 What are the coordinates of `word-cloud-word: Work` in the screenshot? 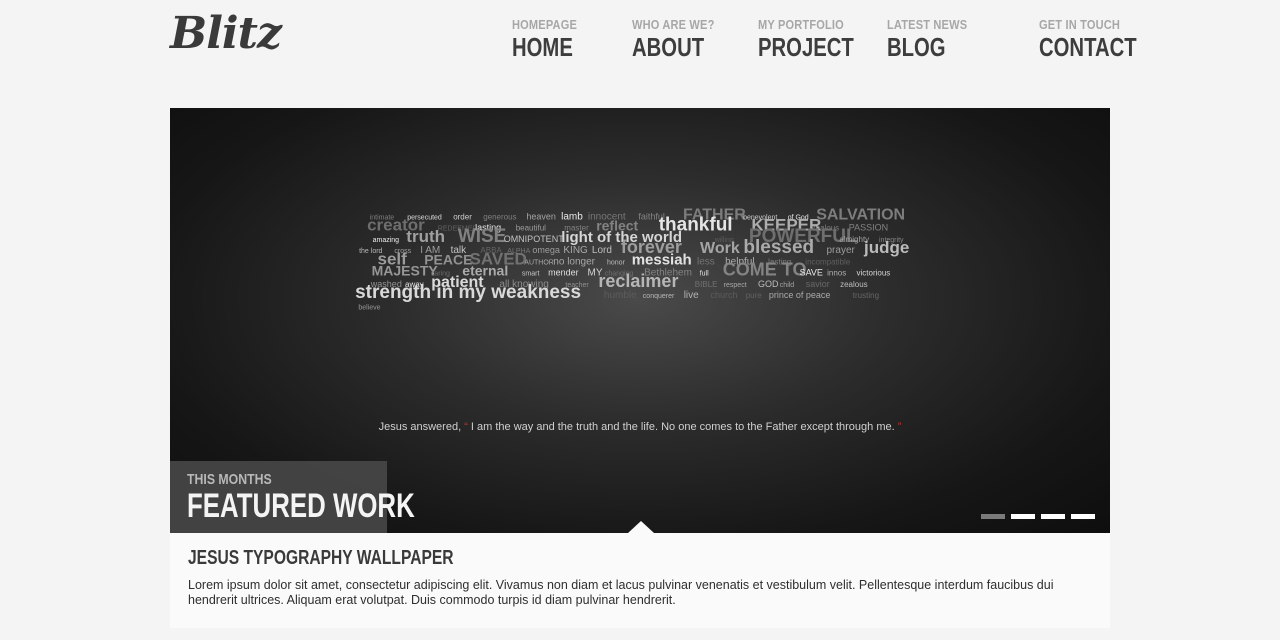 It's located at (720, 248).